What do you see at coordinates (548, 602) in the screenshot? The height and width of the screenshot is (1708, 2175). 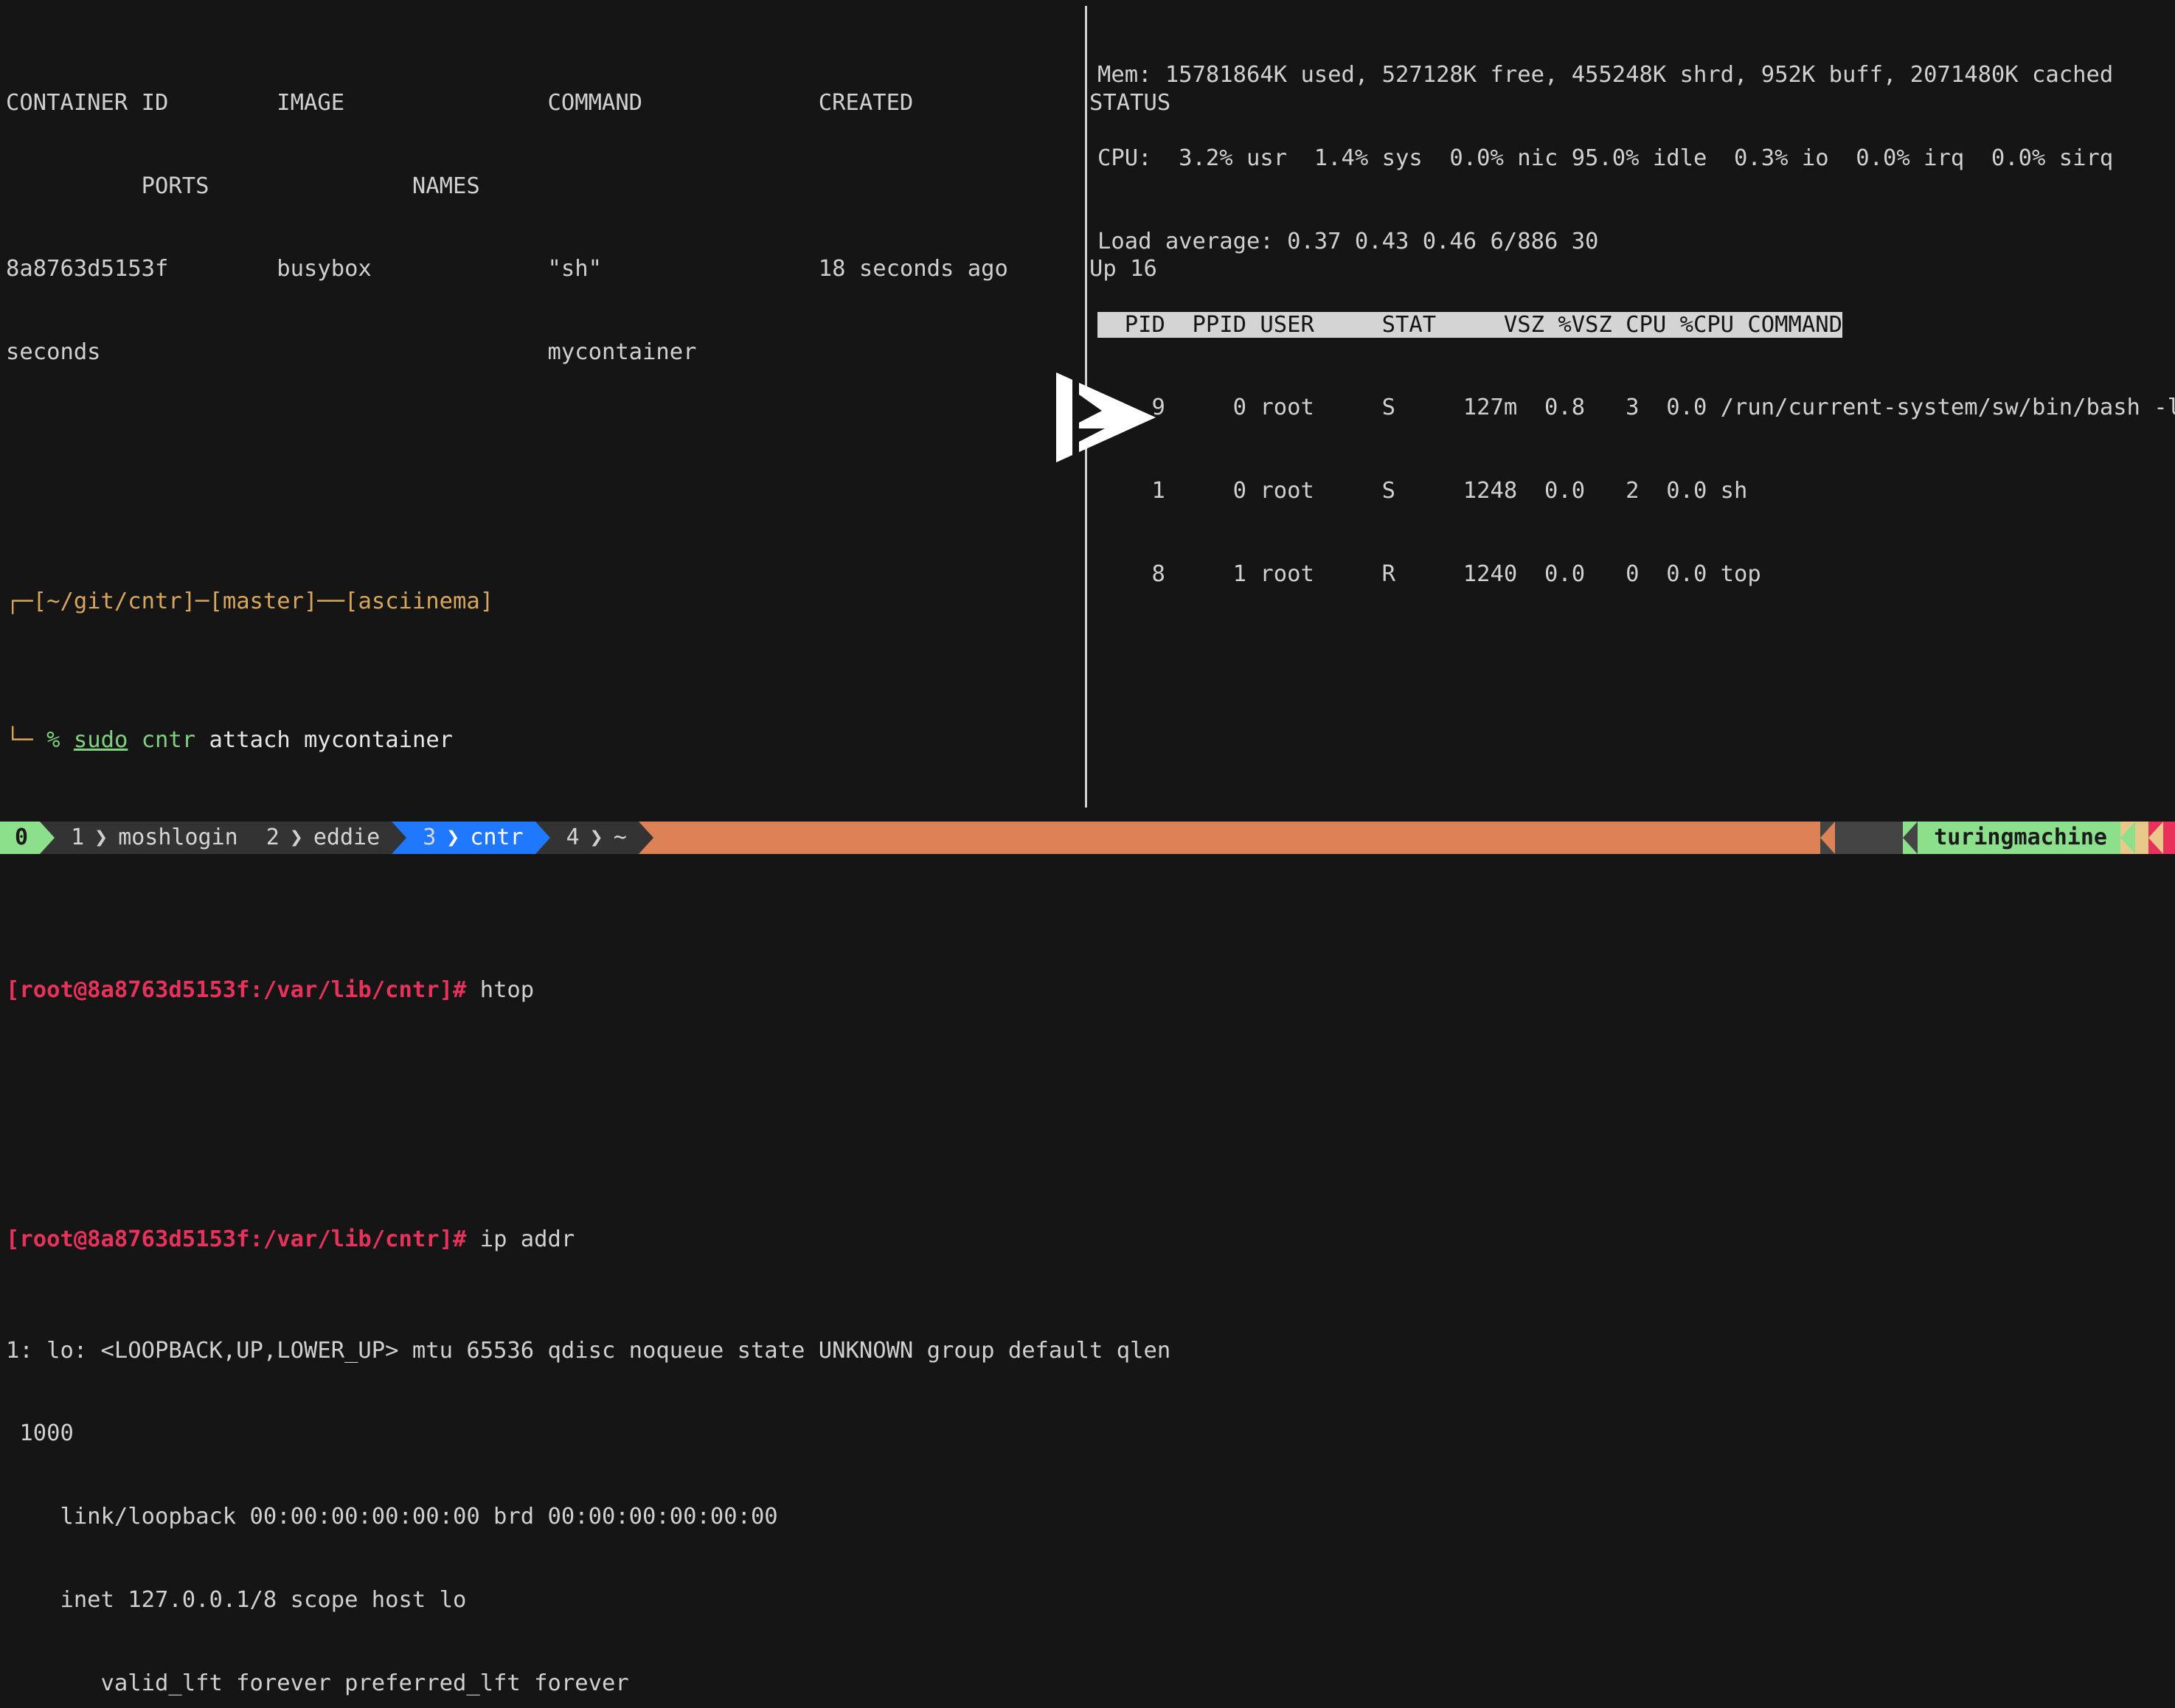 I see `zsh-prompt-line1: ┌─[~/git/cntr]─[master]──[asciinema]` at bounding box center [548, 602].